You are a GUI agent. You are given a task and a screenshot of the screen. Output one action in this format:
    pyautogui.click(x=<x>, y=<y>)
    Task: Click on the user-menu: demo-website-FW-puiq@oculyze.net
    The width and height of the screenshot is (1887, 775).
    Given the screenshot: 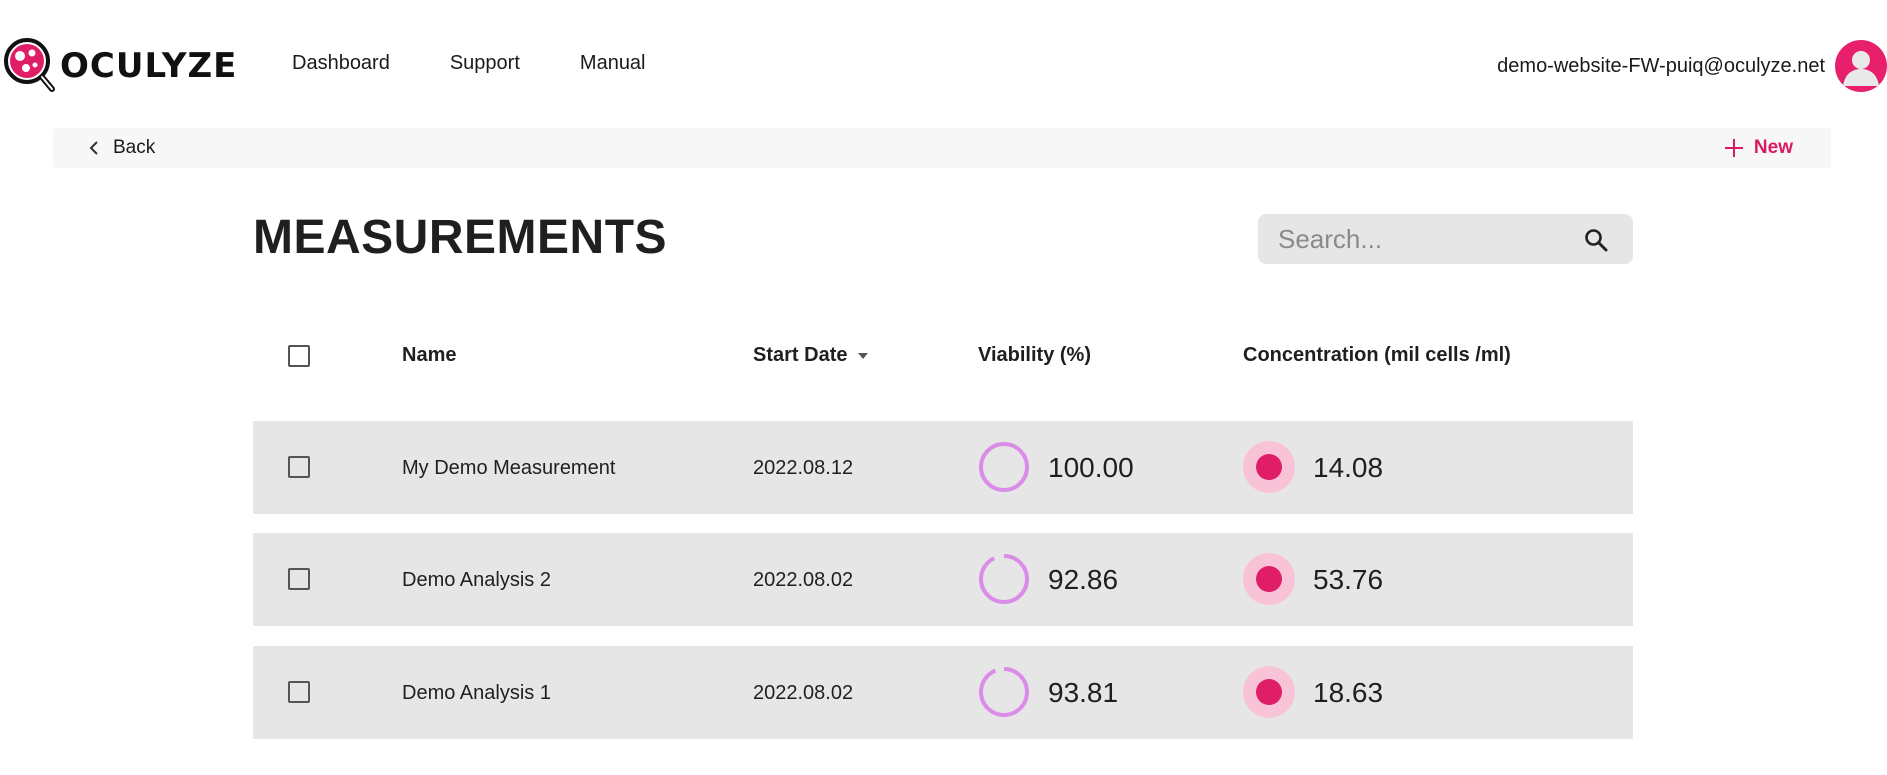 What is the action you would take?
    pyautogui.click(x=1692, y=66)
    